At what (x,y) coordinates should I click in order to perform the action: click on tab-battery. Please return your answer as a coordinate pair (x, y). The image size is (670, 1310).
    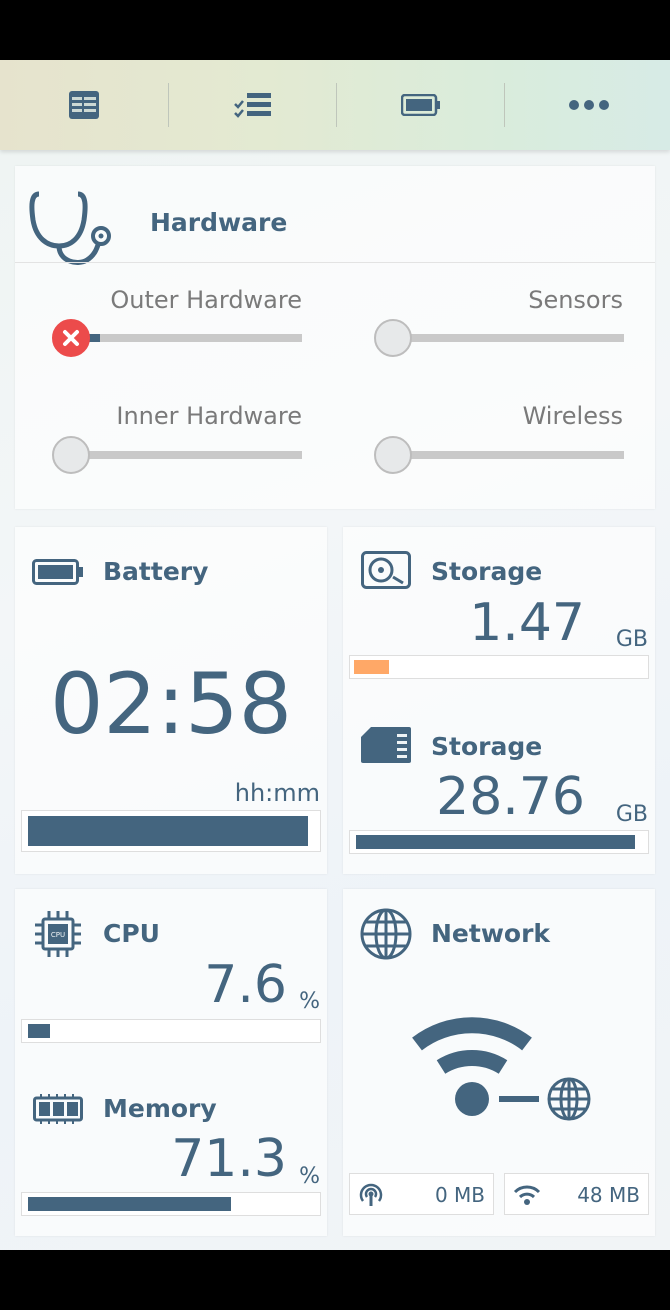
    Looking at the image, I should click on (421, 105).